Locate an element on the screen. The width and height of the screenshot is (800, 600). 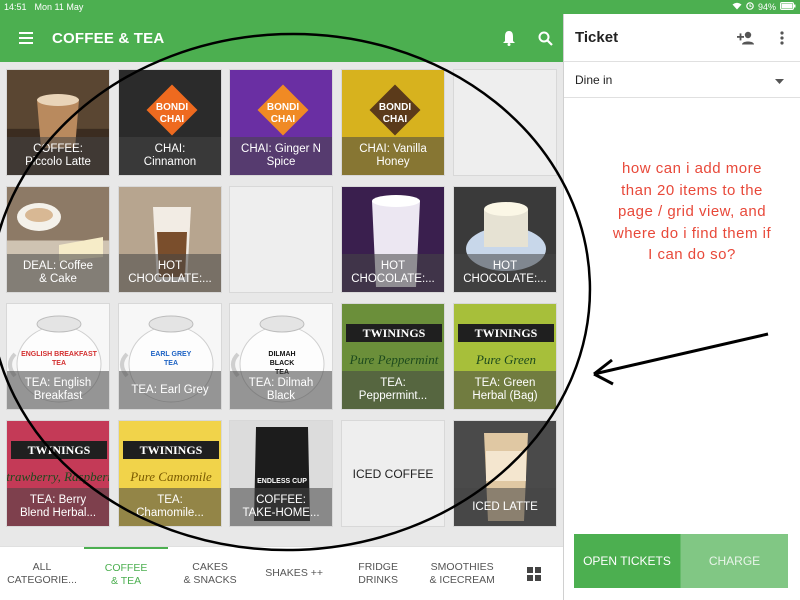
item-label: CHAI: Cinnamon is located at coordinates (170, 156).